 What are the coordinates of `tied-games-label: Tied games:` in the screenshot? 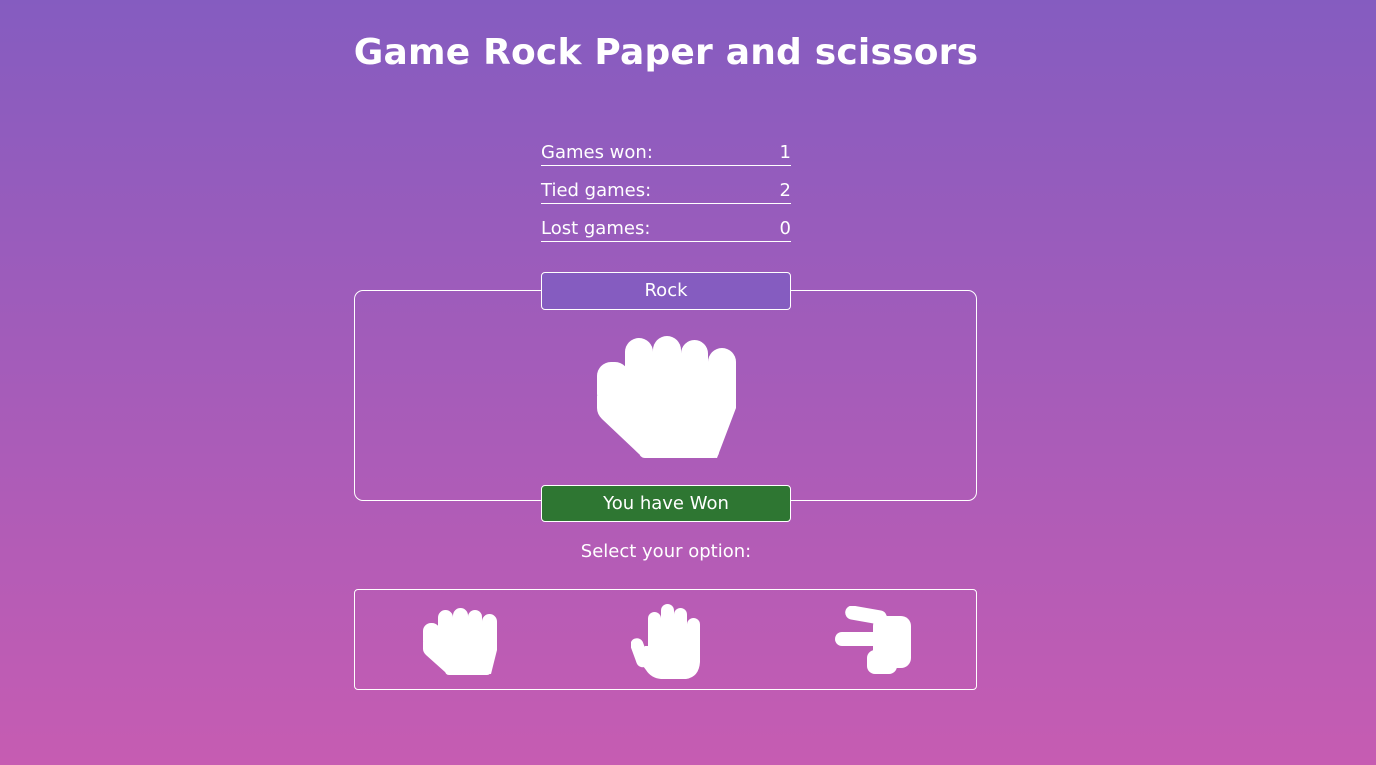 It's located at (596, 190).